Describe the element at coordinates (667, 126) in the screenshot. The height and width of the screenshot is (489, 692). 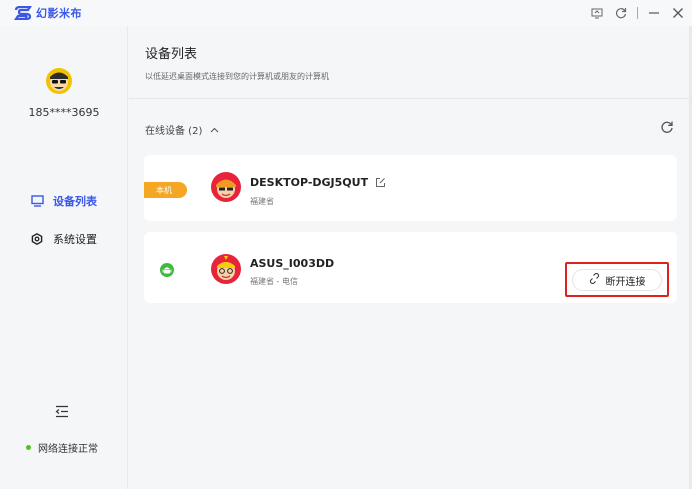
I see `refresh-list-icon` at that location.